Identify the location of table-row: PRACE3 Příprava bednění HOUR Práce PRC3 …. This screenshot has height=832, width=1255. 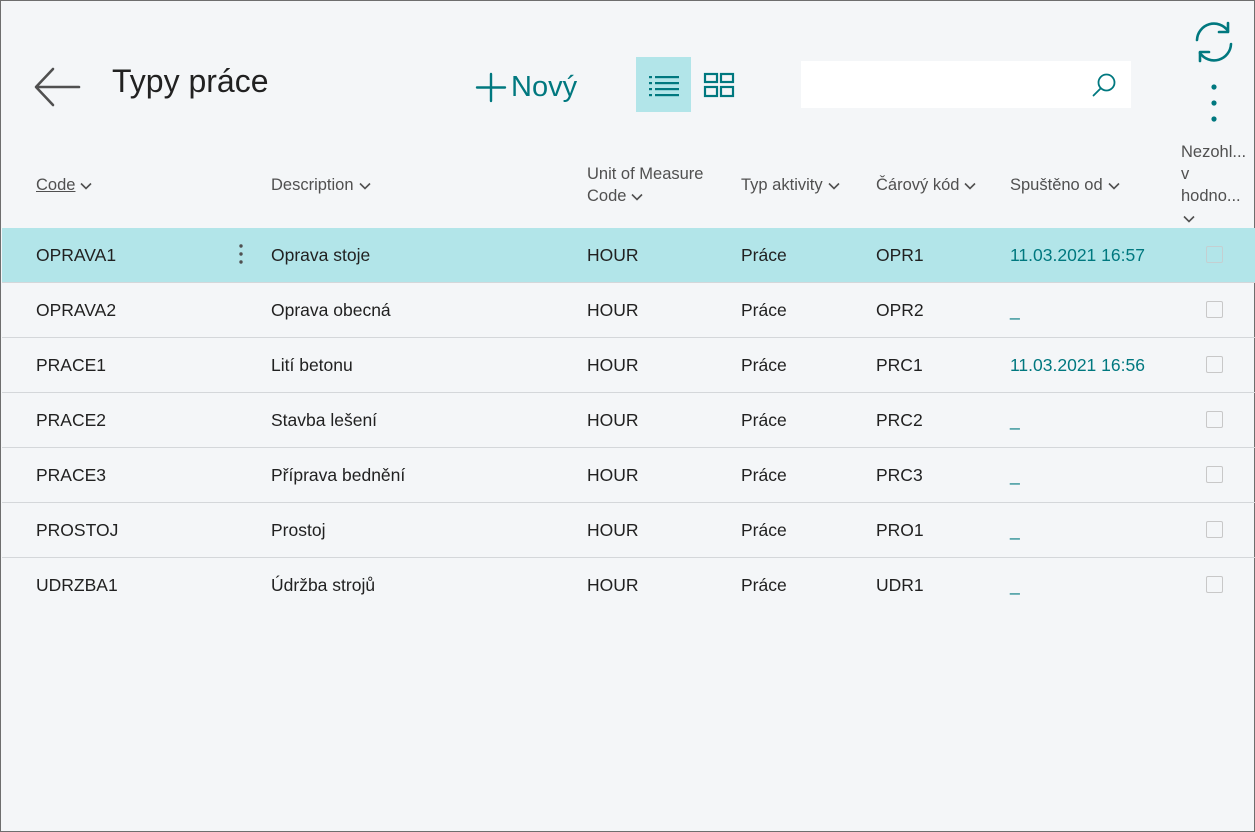
(628, 475).